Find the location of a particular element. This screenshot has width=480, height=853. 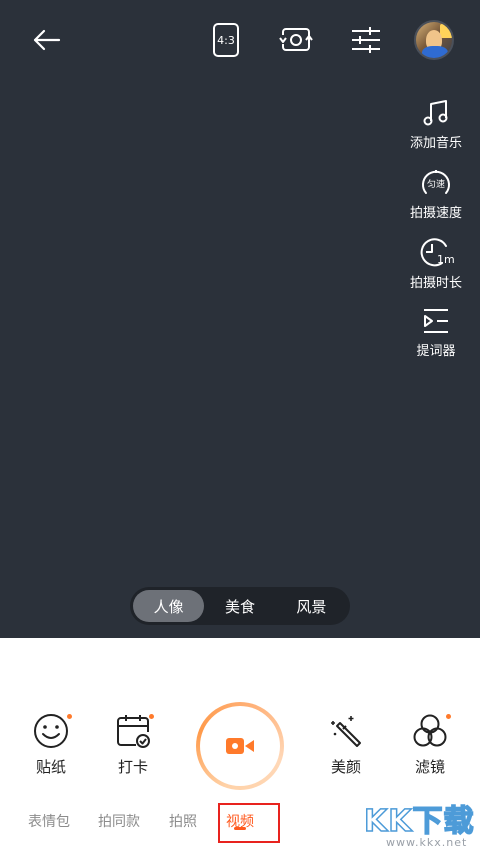

video-camera-icon is located at coordinates (240, 746).